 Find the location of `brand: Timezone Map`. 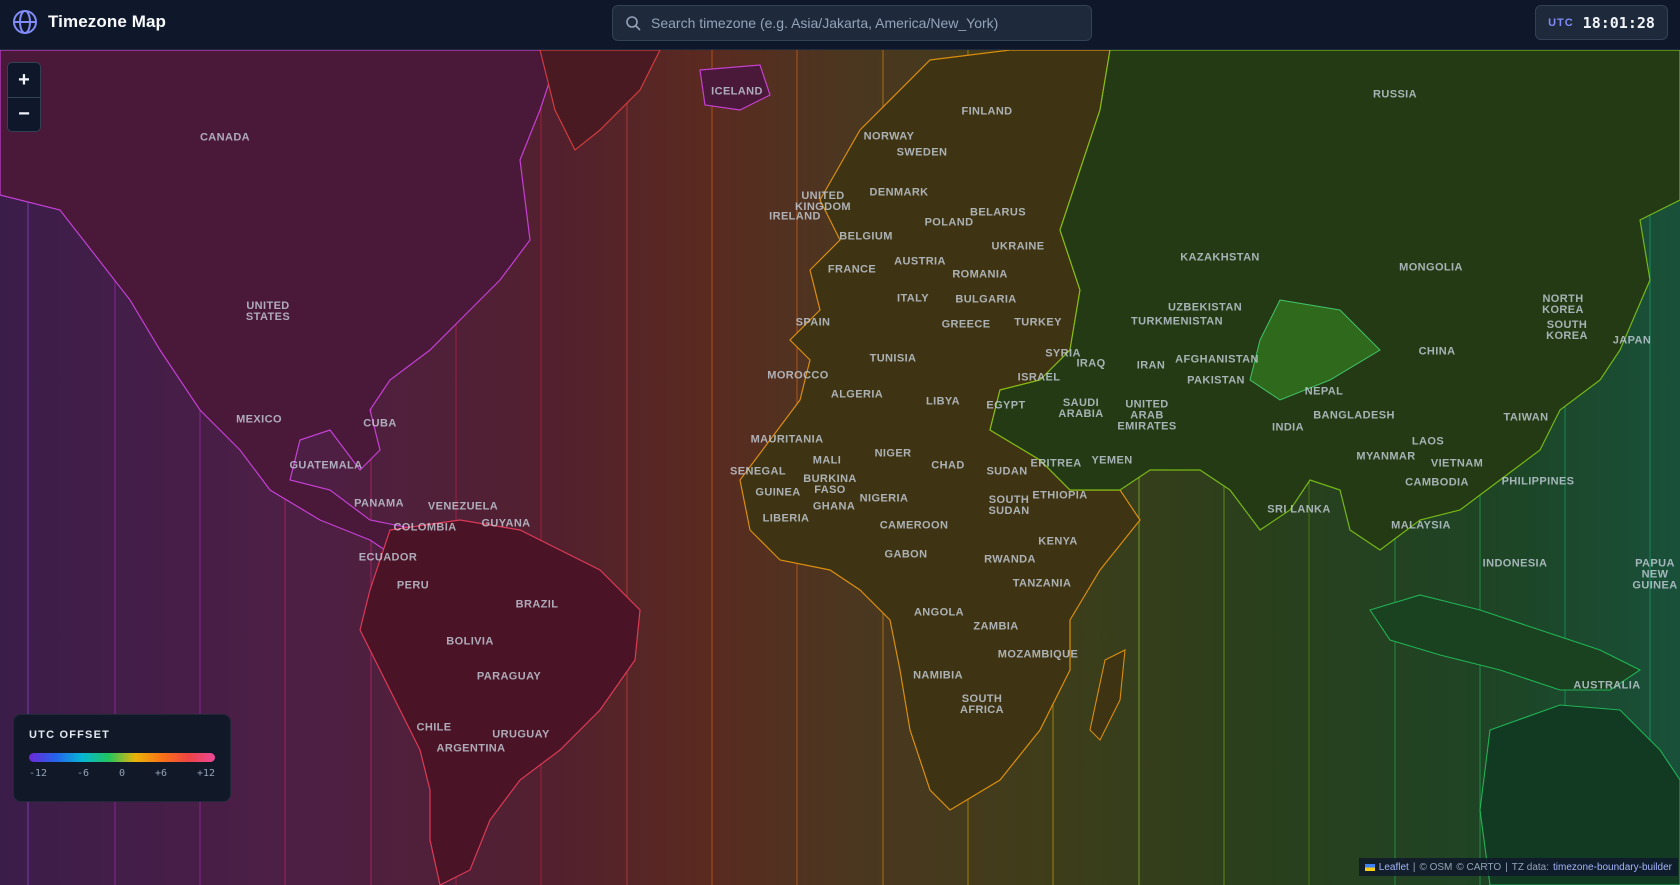

brand: Timezone Map is located at coordinates (89, 22).